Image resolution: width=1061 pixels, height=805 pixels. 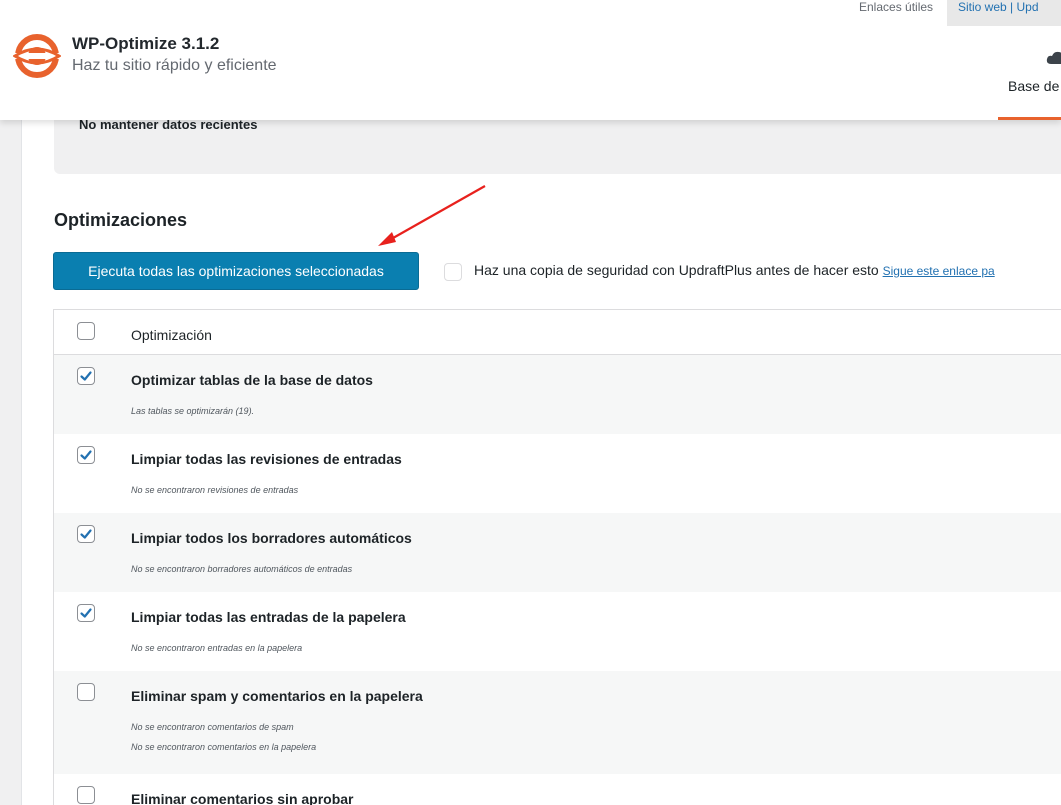 I want to click on optimization-title: Limpiar todas las revisiones de entradas, so click(x=266, y=459).